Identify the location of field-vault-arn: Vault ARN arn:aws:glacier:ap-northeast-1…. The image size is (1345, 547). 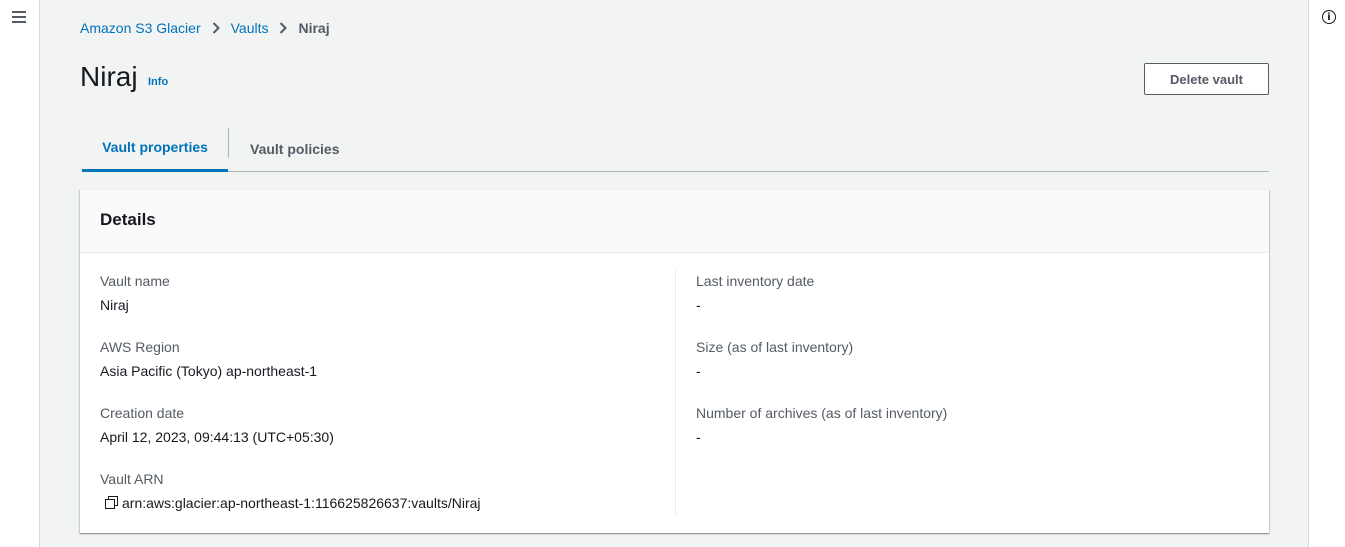
(387, 503).